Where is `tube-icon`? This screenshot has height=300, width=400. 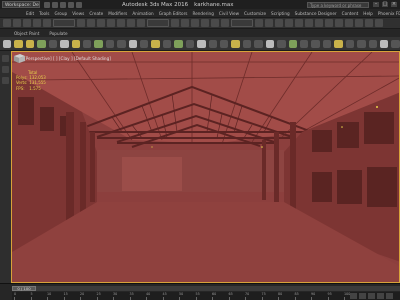 tube-icon is located at coordinates (224, 43).